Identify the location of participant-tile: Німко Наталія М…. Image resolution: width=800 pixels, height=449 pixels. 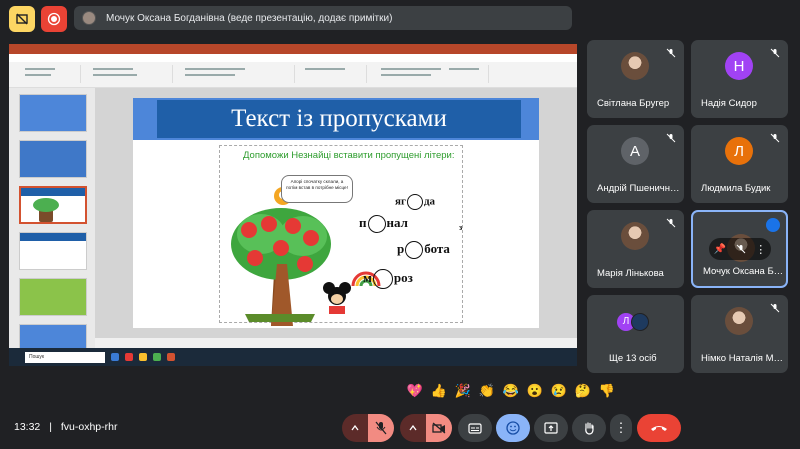
(739, 334).